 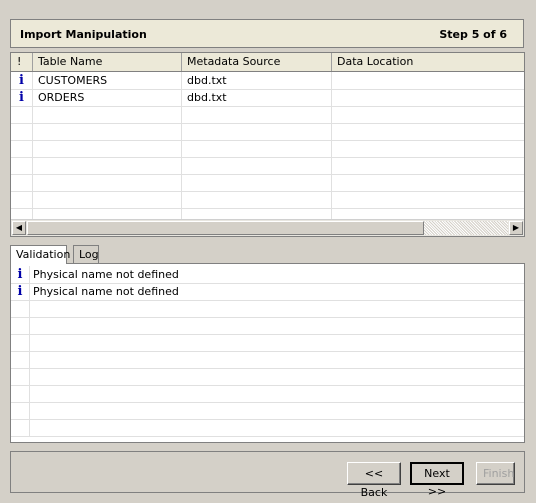 What do you see at coordinates (107, 62) in the screenshot?
I see `column-header-table-name: Table Name` at bounding box center [107, 62].